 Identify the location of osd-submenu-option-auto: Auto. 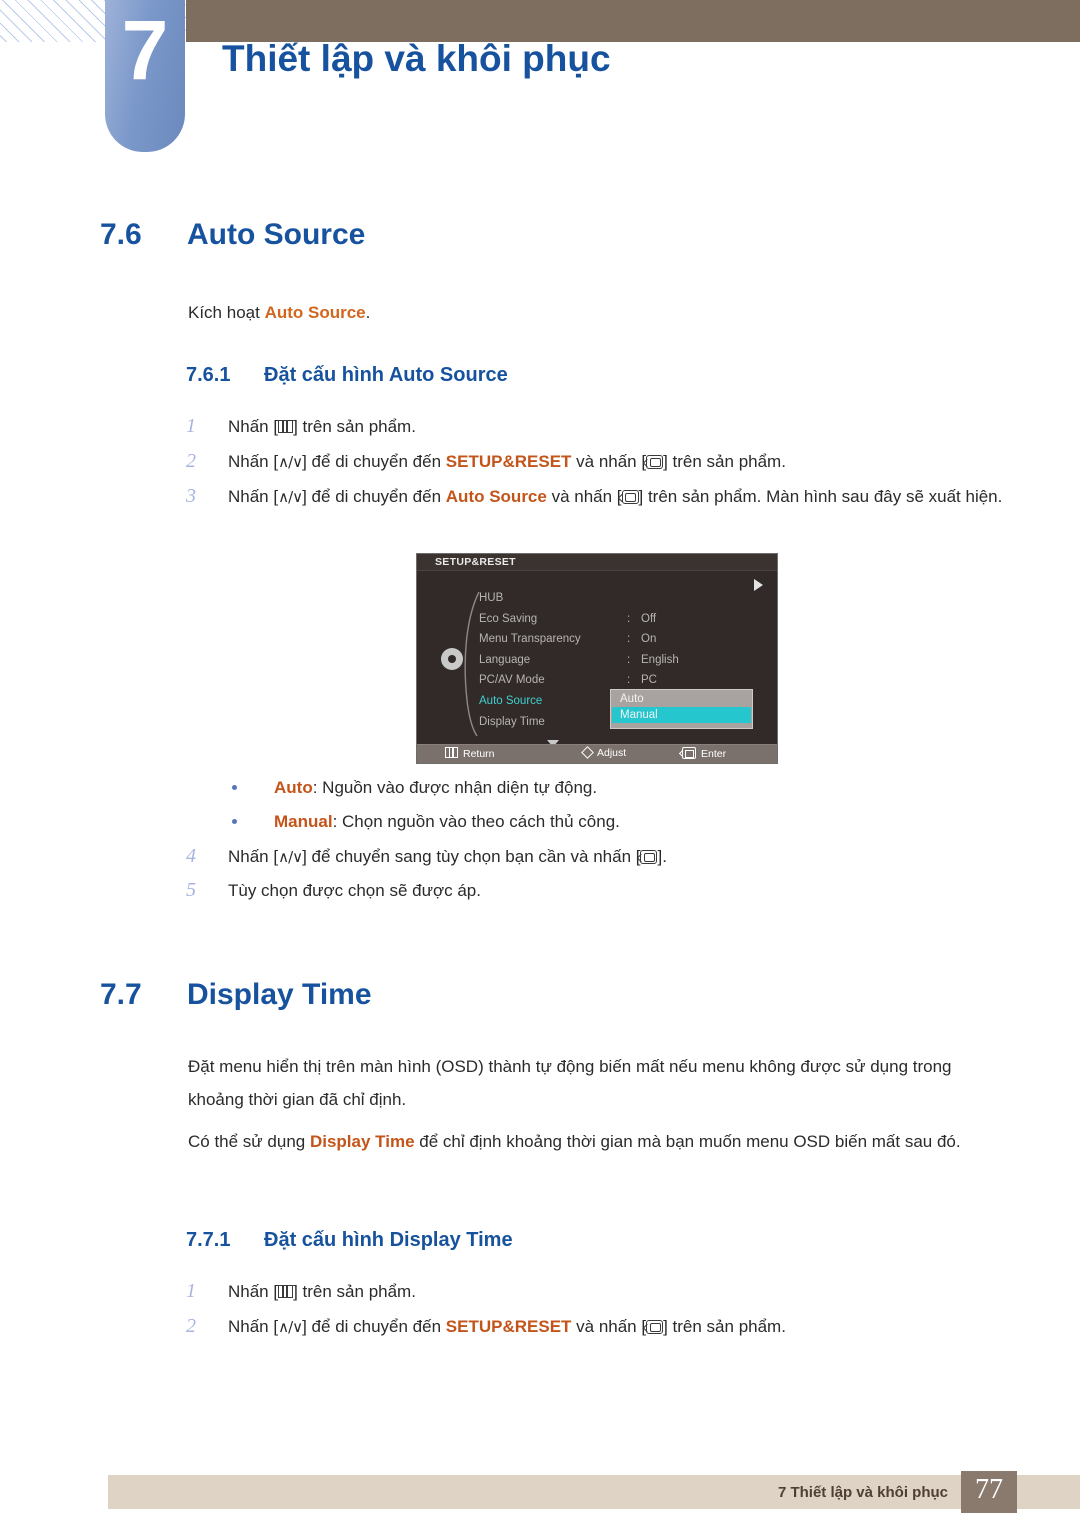
(681, 699).